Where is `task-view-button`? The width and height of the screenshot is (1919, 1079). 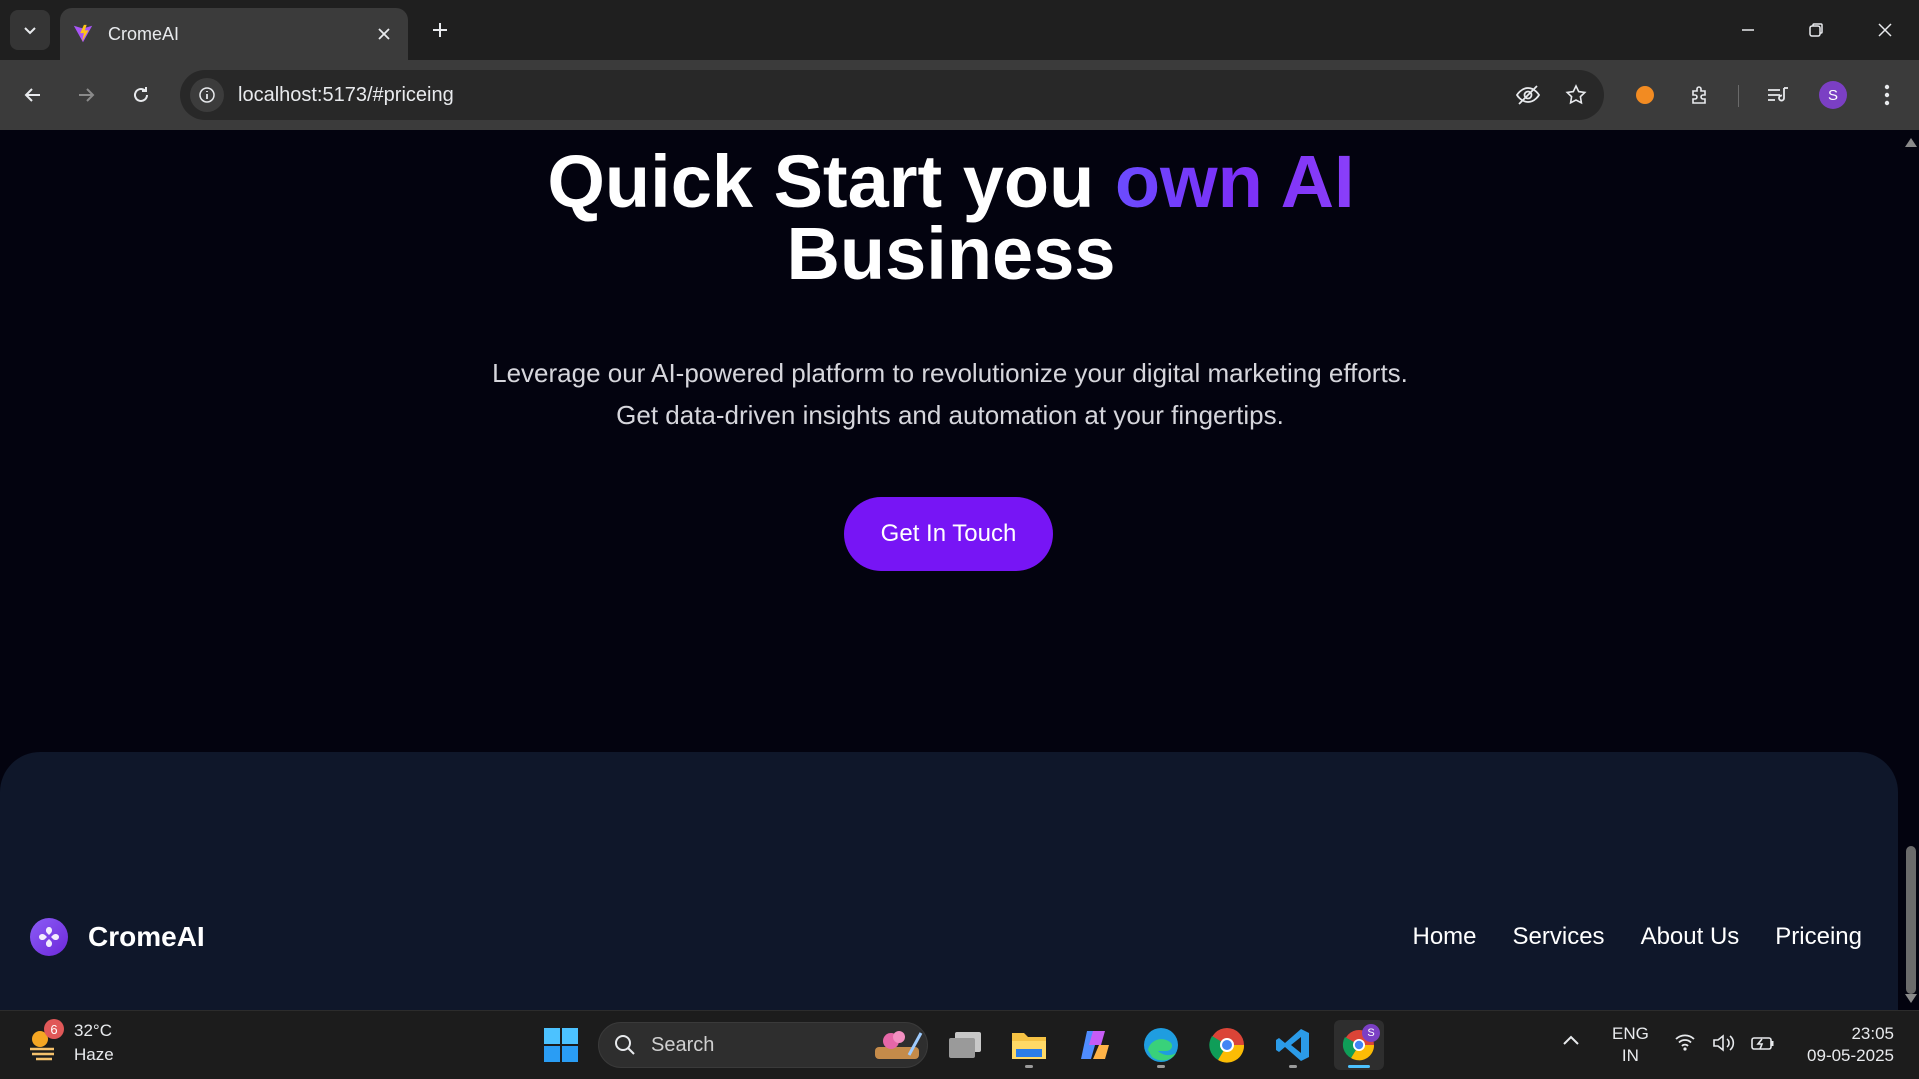
task-view-button is located at coordinates (965, 1045).